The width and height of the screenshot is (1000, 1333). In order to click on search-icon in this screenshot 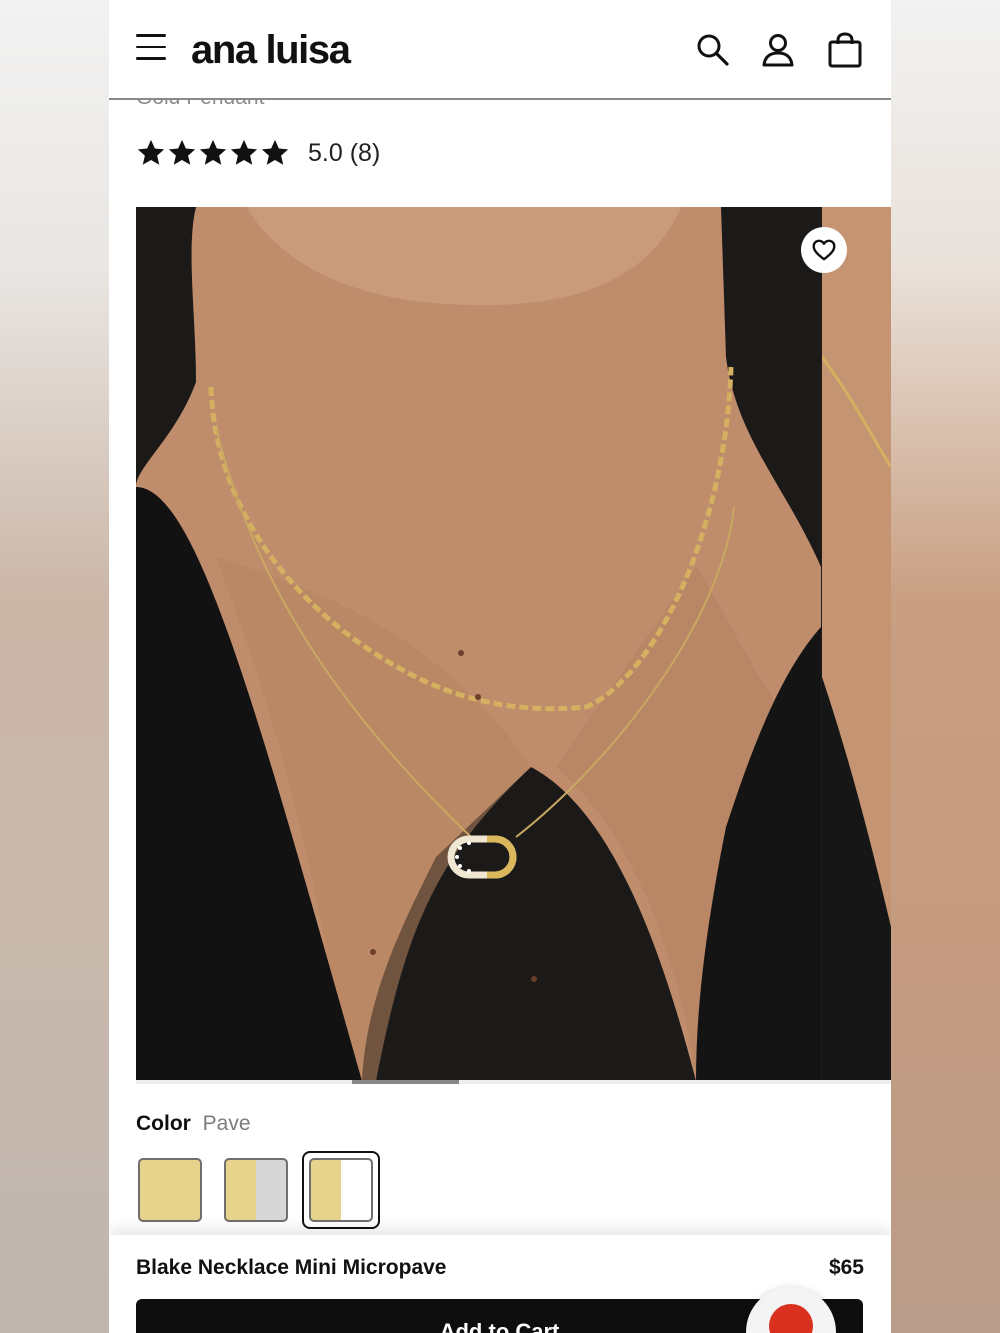, I will do `click(713, 50)`.